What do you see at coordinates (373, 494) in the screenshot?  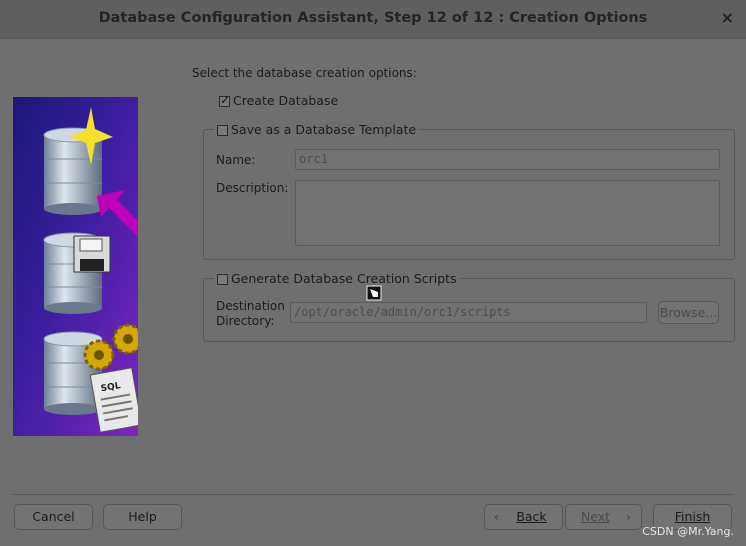 I see `footer-separator` at bounding box center [373, 494].